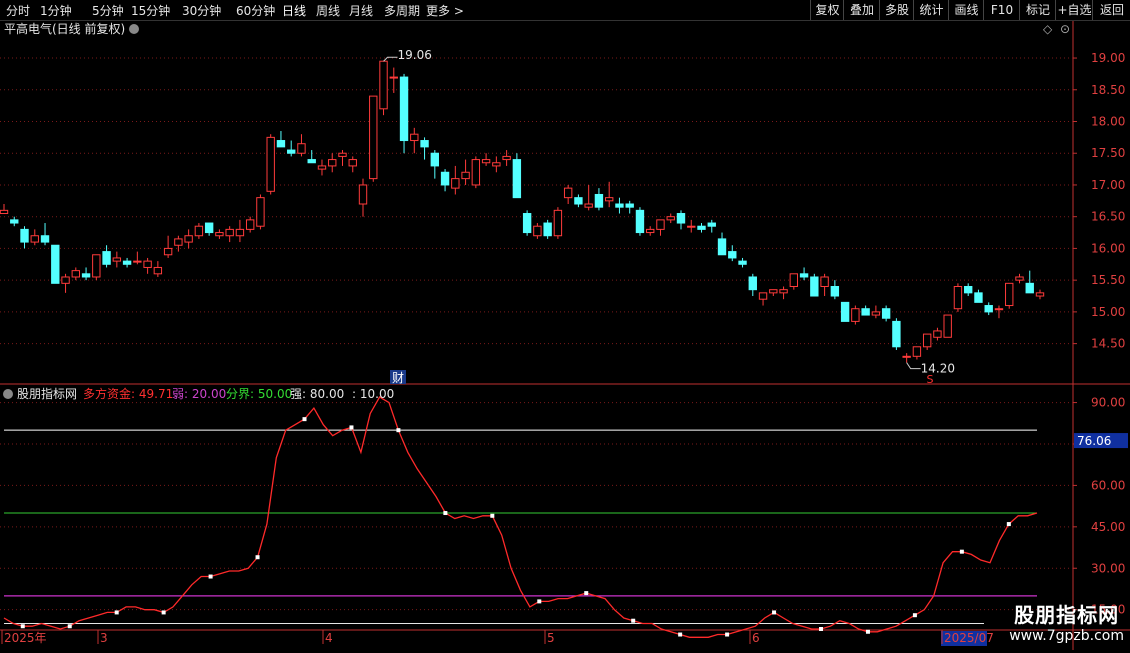  What do you see at coordinates (294, 10) in the screenshot?
I see `period-tab-6: 日线` at bounding box center [294, 10].